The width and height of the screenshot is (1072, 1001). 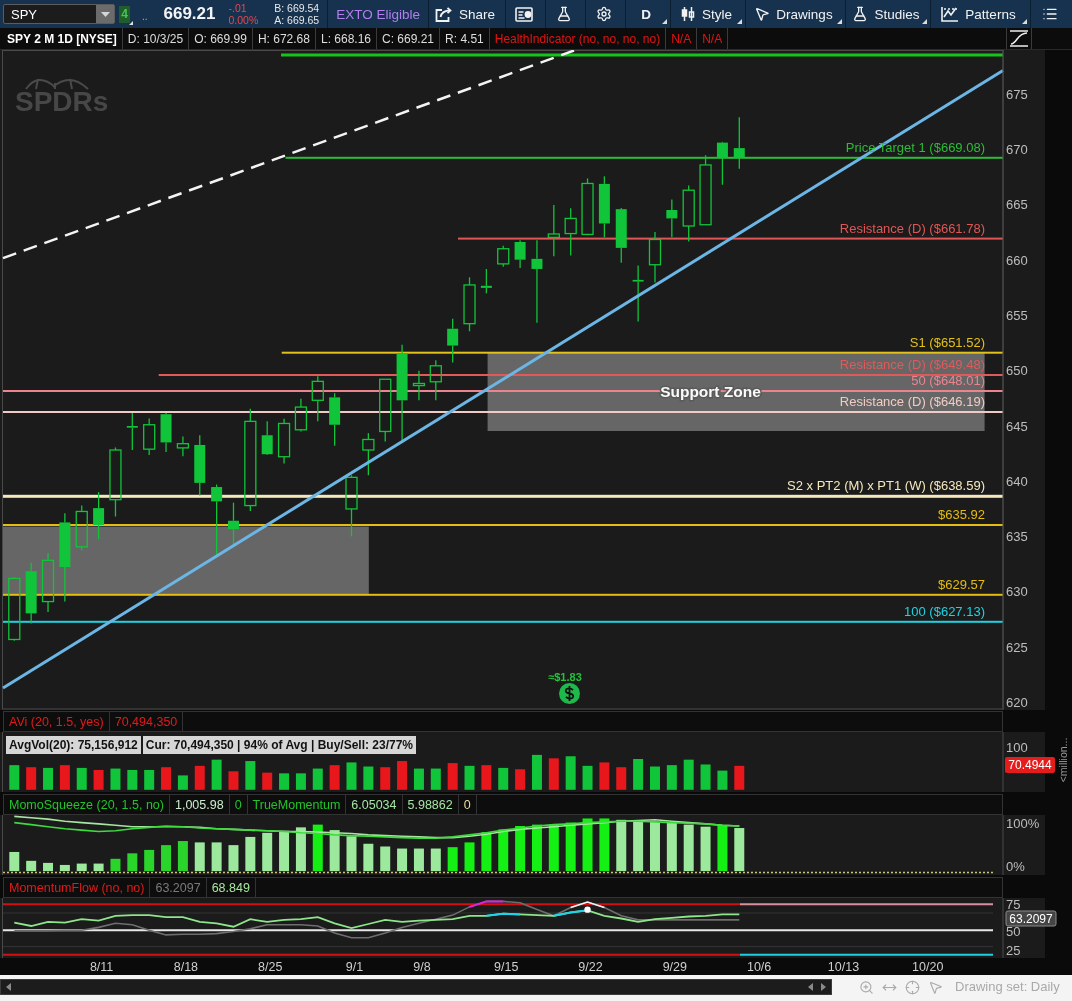 I want to click on price-axis-label: 670, so click(x=1017, y=149).